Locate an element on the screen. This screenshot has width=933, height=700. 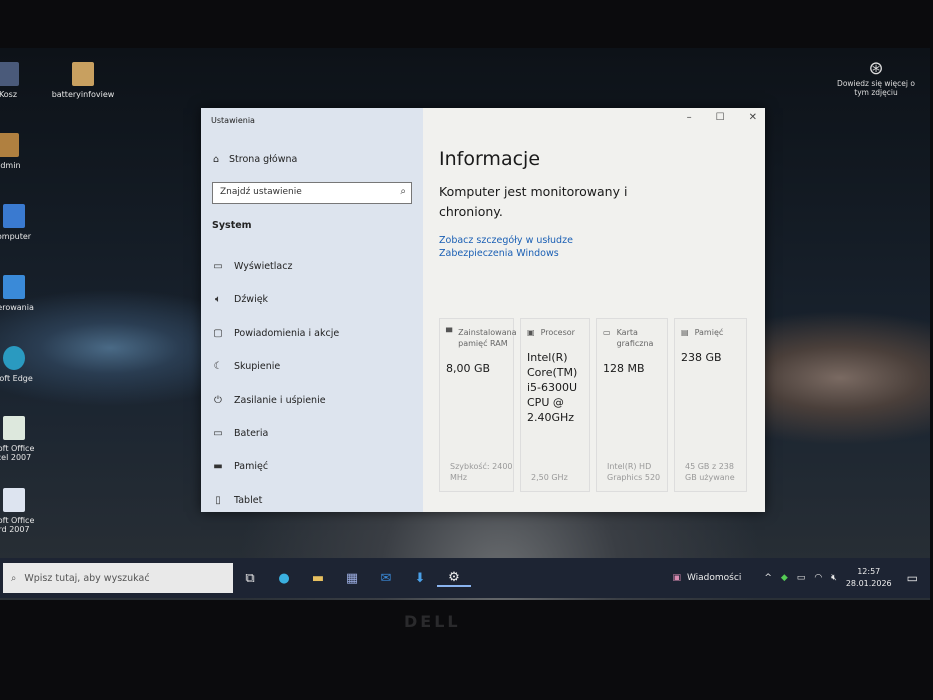
nav-label: Tablet is located at coordinates (248, 500).